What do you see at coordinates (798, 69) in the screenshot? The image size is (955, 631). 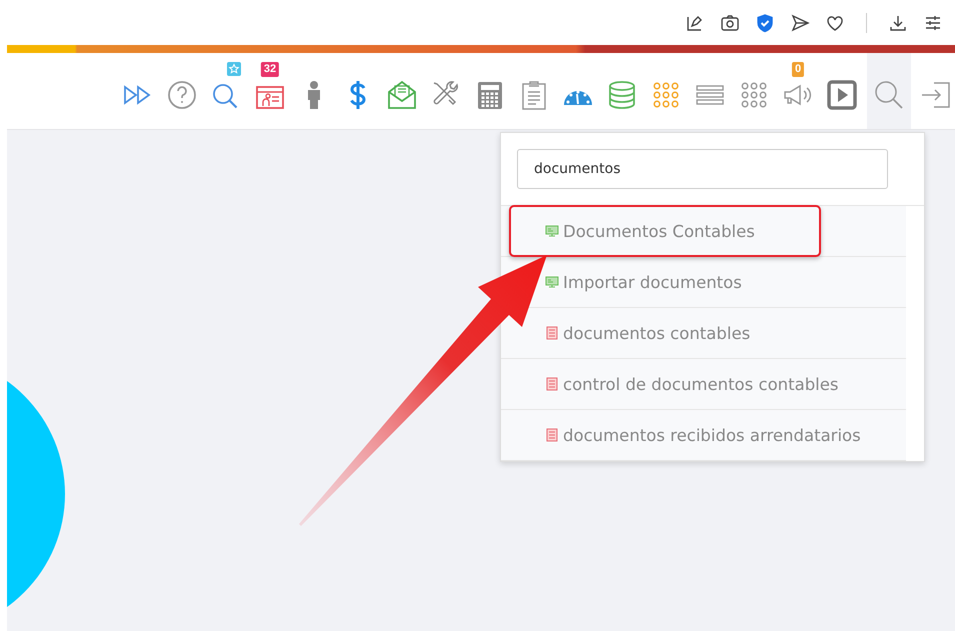 I see `count-badge: 0` at bounding box center [798, 69].